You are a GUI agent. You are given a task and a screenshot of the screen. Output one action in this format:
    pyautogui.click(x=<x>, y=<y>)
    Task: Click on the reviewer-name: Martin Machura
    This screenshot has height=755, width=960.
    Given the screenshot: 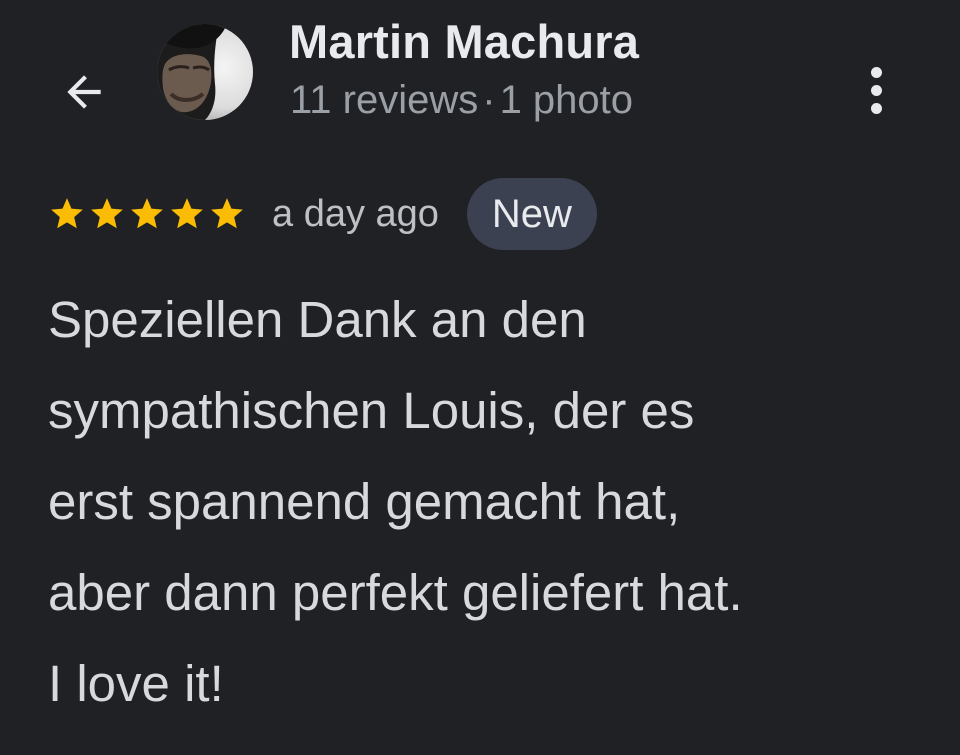 What is the action you would take?
    pyautogui.click(x=464, y=41)
    